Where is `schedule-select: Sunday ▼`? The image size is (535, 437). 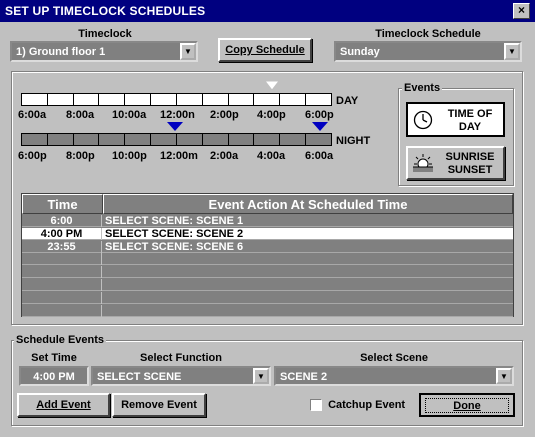
schedule-select: Sunday ▼ is located at coordinates (428, 51).